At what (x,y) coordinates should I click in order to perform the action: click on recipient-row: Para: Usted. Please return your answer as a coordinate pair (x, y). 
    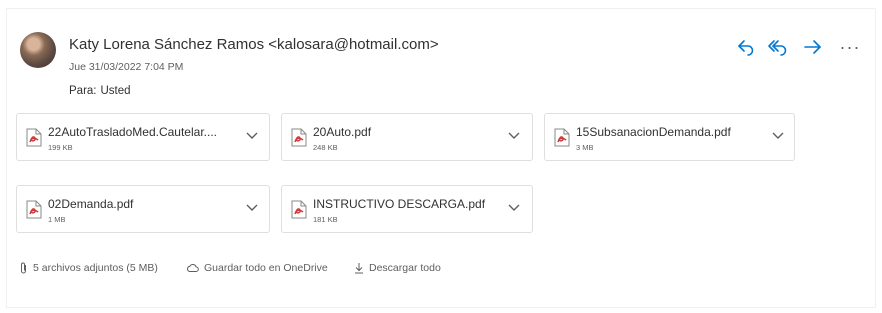
    Looking at the image, I should click on (100, 91).